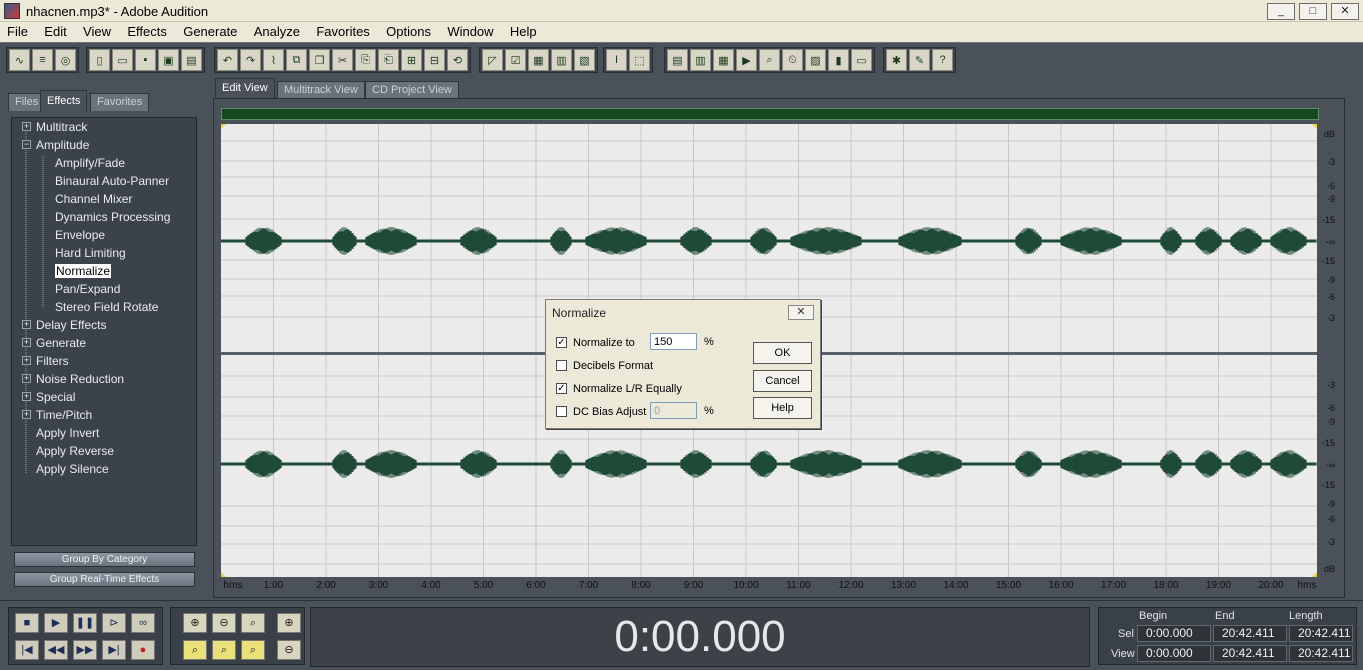  I want to click on mixer-icon: ▥, so click(700, 60).